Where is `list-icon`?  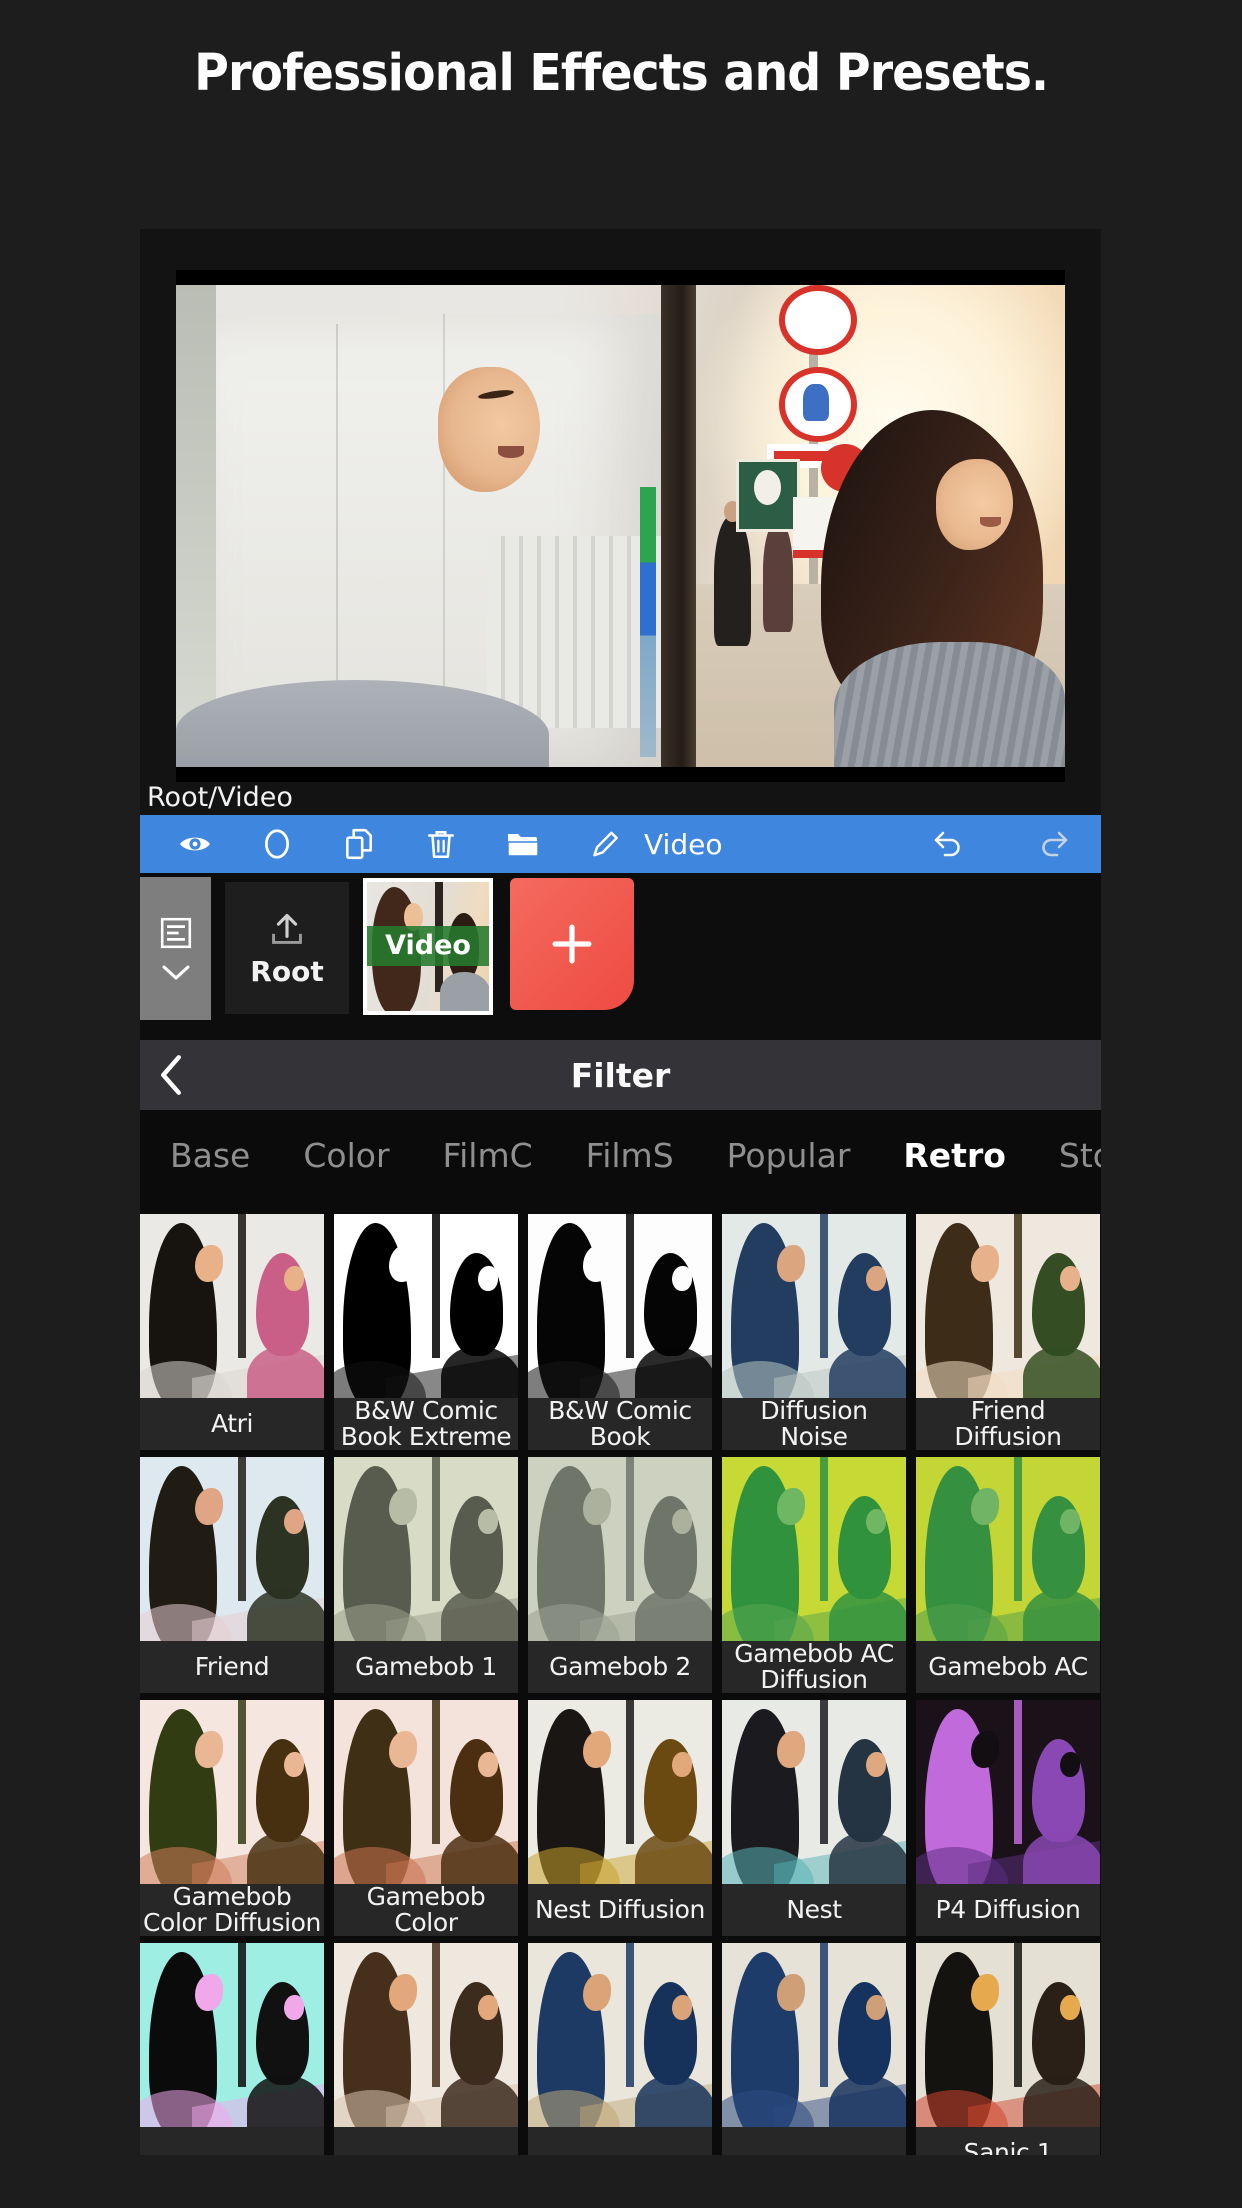 list-icon is located at coordinates (175, 932).